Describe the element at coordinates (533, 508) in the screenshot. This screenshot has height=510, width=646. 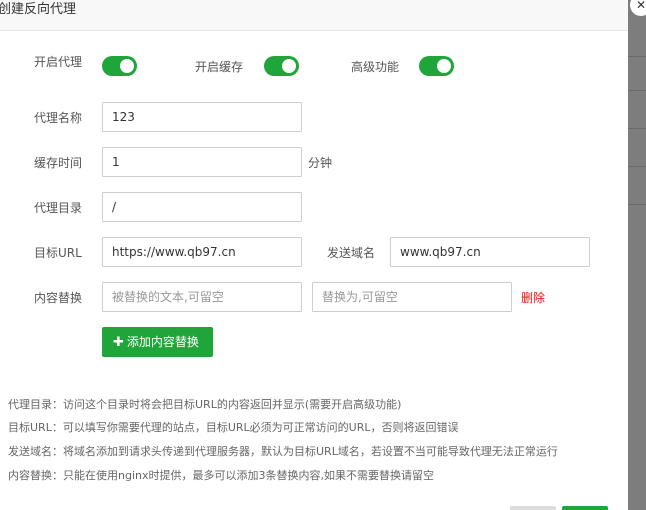
I see `cancel-button` at that location.